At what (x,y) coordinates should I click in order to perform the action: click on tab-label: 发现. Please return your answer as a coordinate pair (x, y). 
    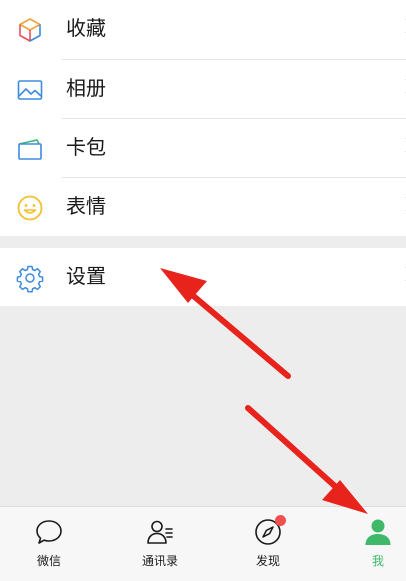
    Looking at the image, I should click on (267, 561).